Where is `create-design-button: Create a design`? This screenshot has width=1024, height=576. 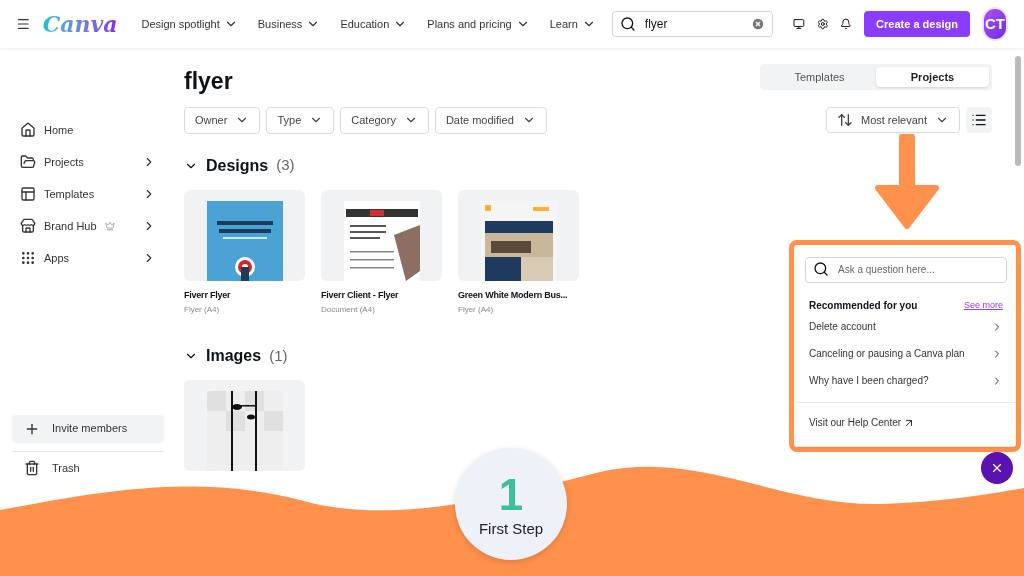 create-design-button: Create a design is located at coordinates (917, 24).